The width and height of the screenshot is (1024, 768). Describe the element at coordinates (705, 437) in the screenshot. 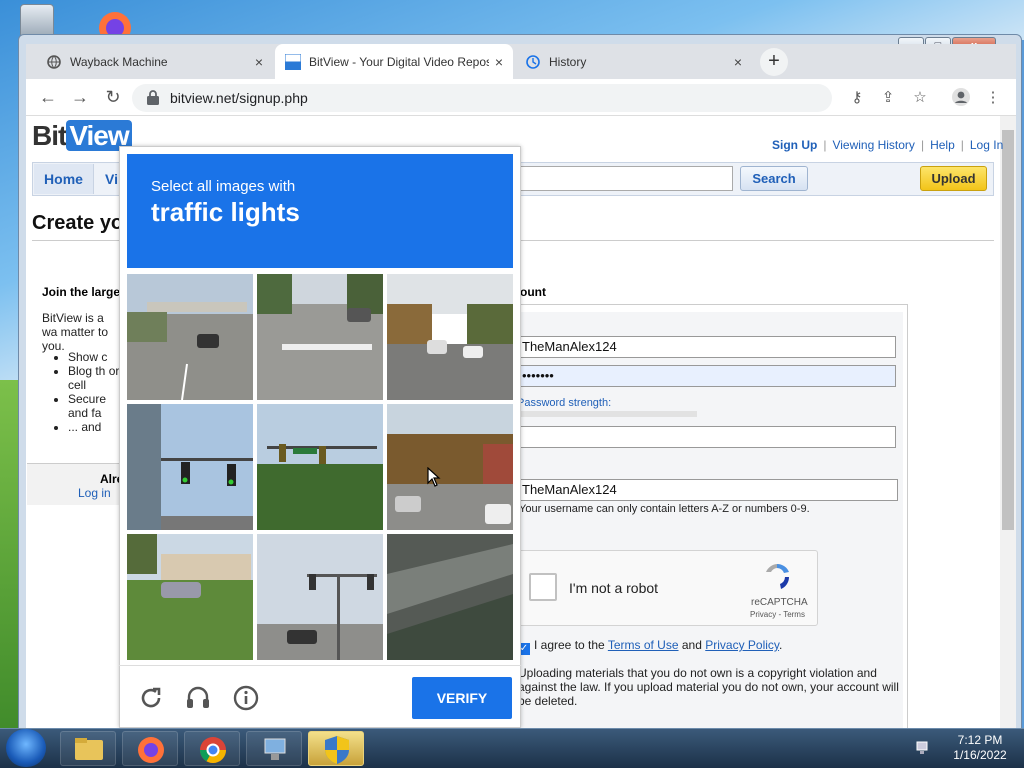

I see `confirm-password-field` at that location.